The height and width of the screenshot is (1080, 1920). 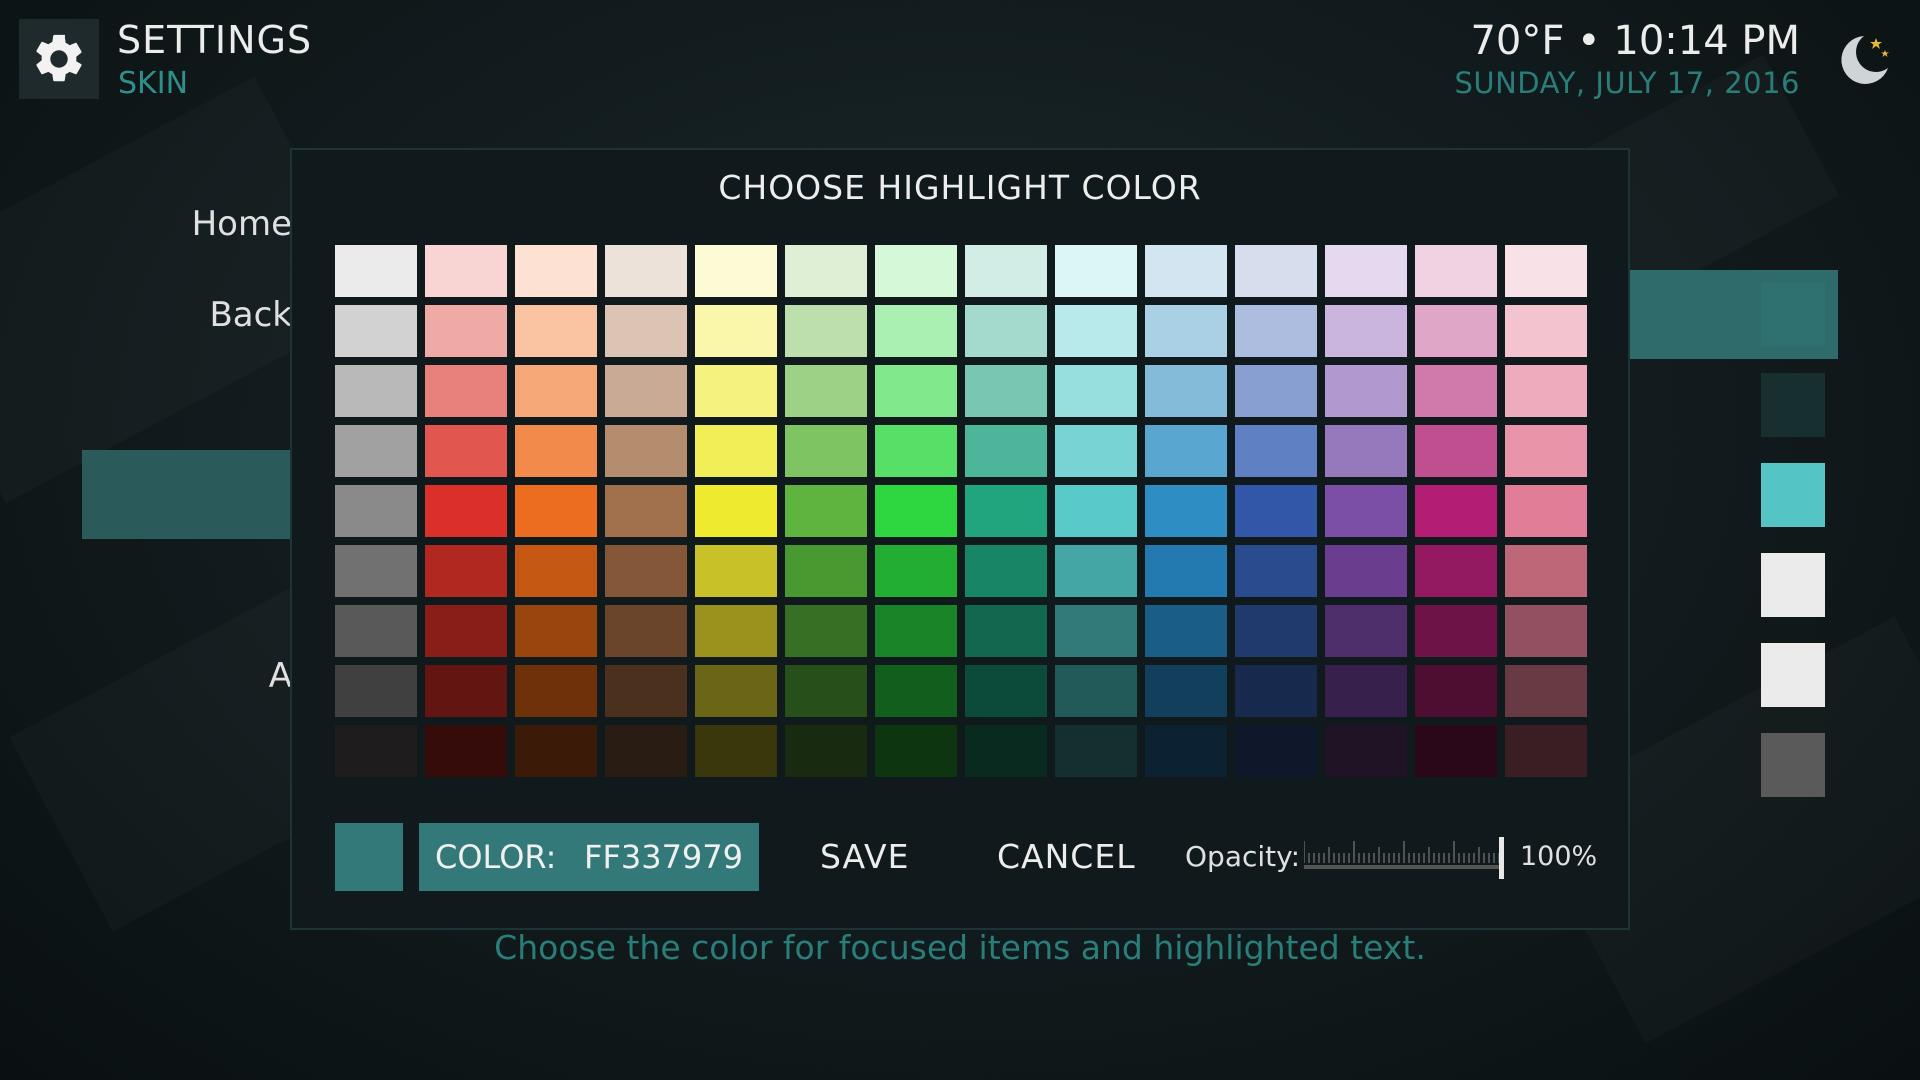 I want to click on cancel-button: CANCEL, so click(x=1066, y=857).